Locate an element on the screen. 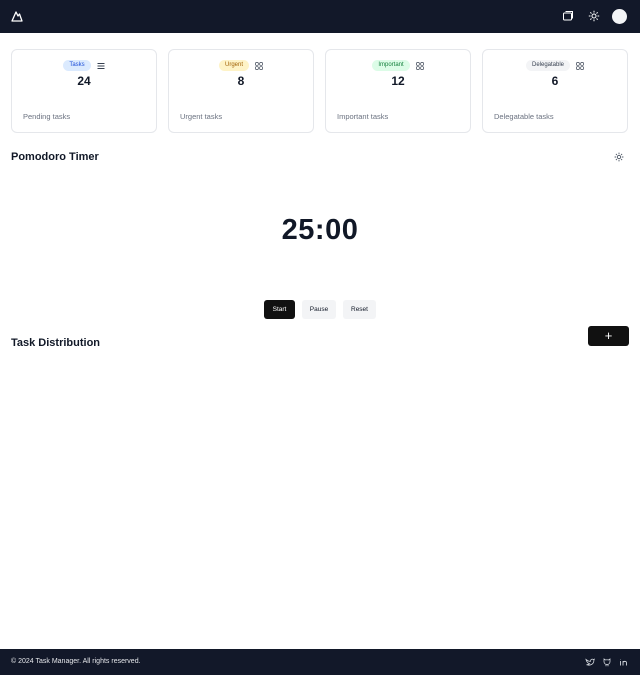  notes-icon is located at coordinates (568, 16).